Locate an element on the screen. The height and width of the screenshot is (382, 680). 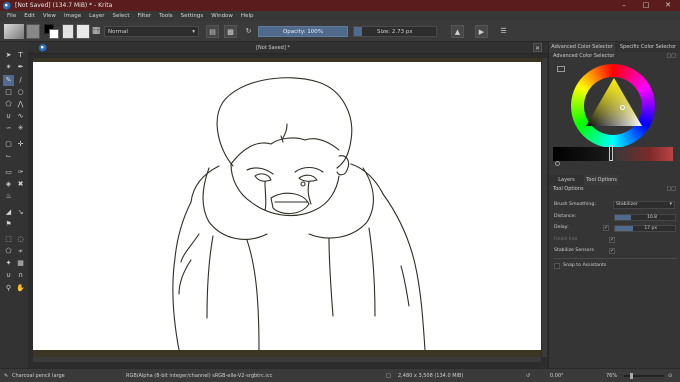
polyline-tool-icon: ⋀ is located at coordinates (20, 104).